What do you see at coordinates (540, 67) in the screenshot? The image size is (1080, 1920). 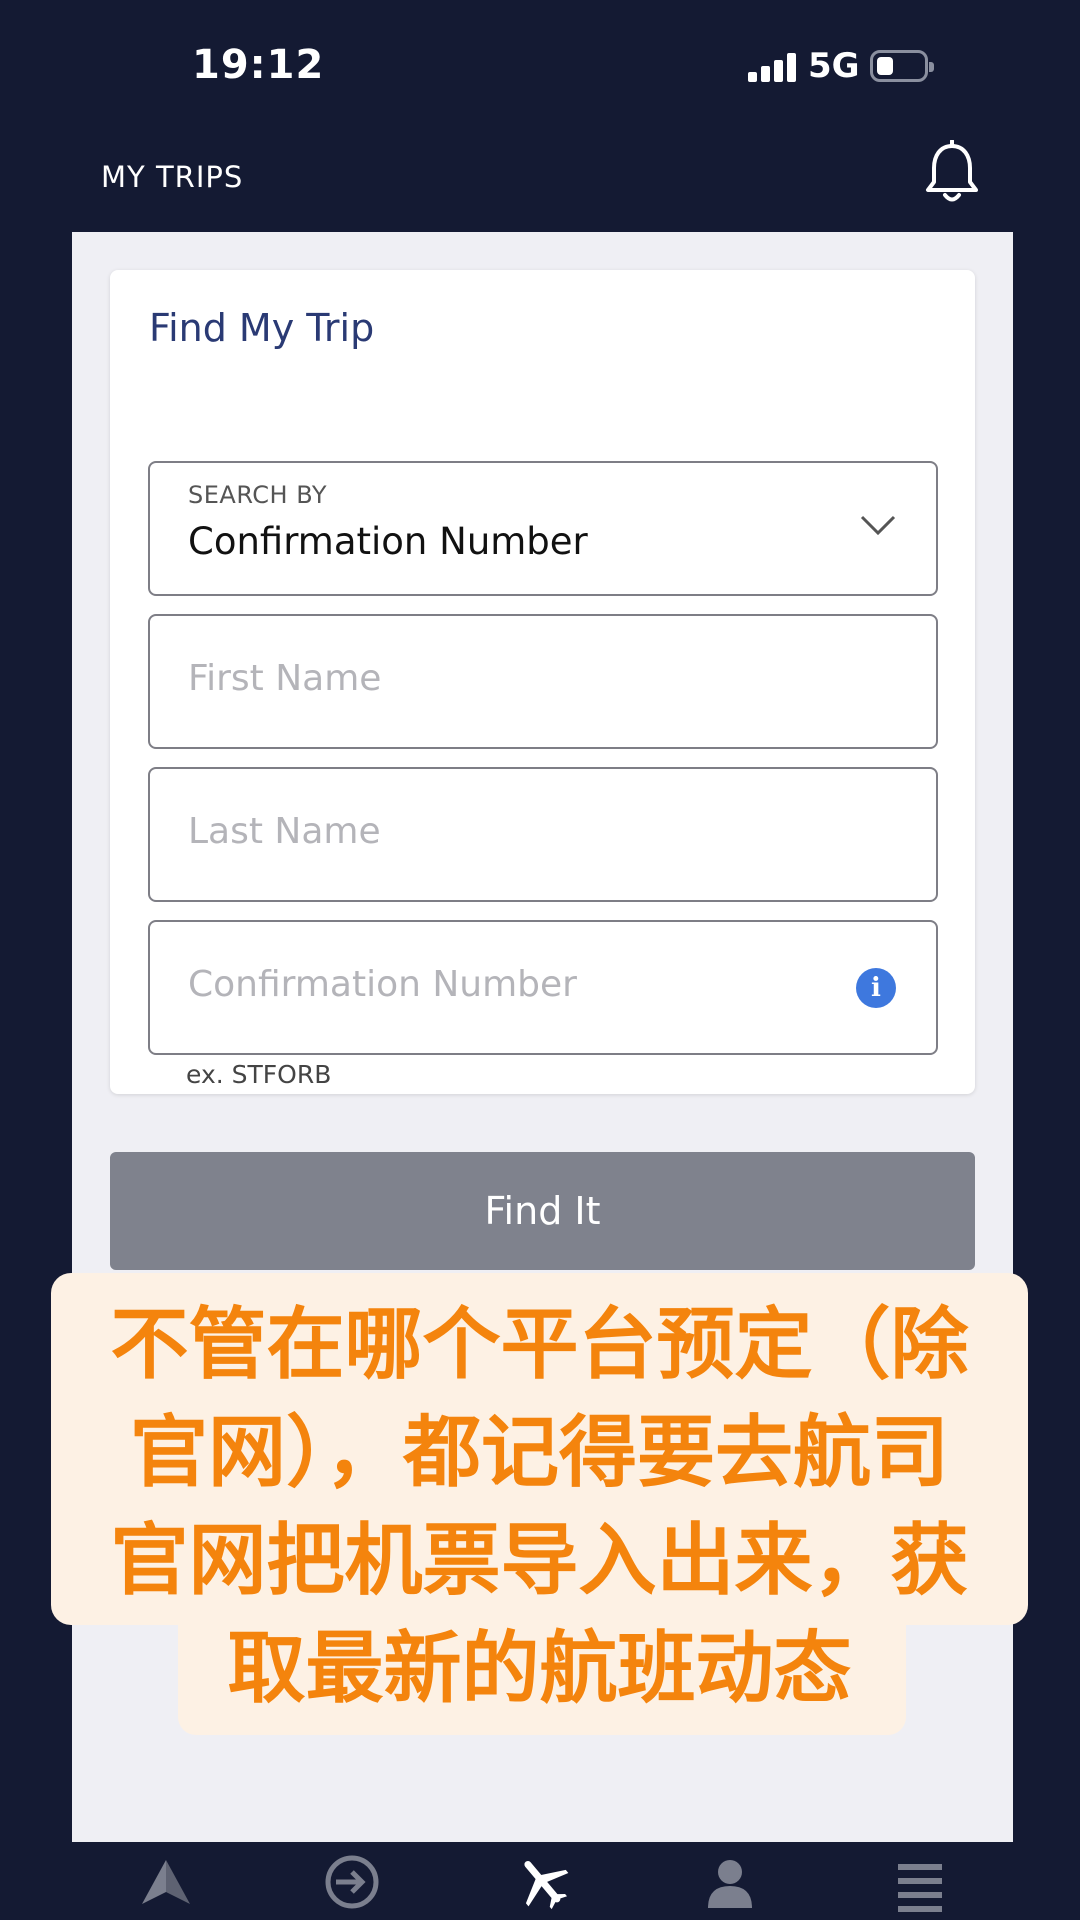 I see `status-bar: 19:12 5G` at bounding box center [540, 67].